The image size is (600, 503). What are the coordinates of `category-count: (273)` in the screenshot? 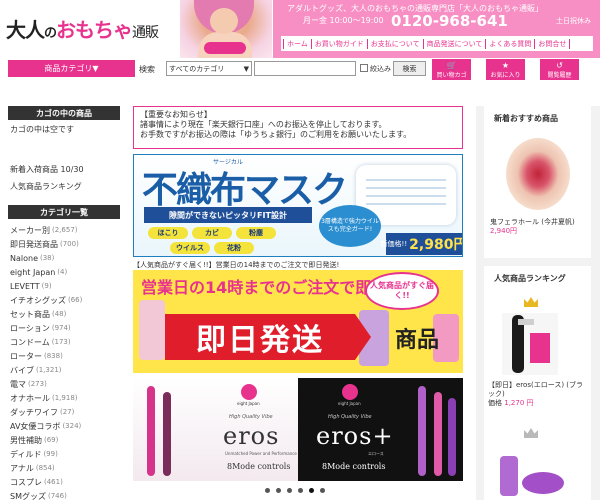 It's located at (37, 384).